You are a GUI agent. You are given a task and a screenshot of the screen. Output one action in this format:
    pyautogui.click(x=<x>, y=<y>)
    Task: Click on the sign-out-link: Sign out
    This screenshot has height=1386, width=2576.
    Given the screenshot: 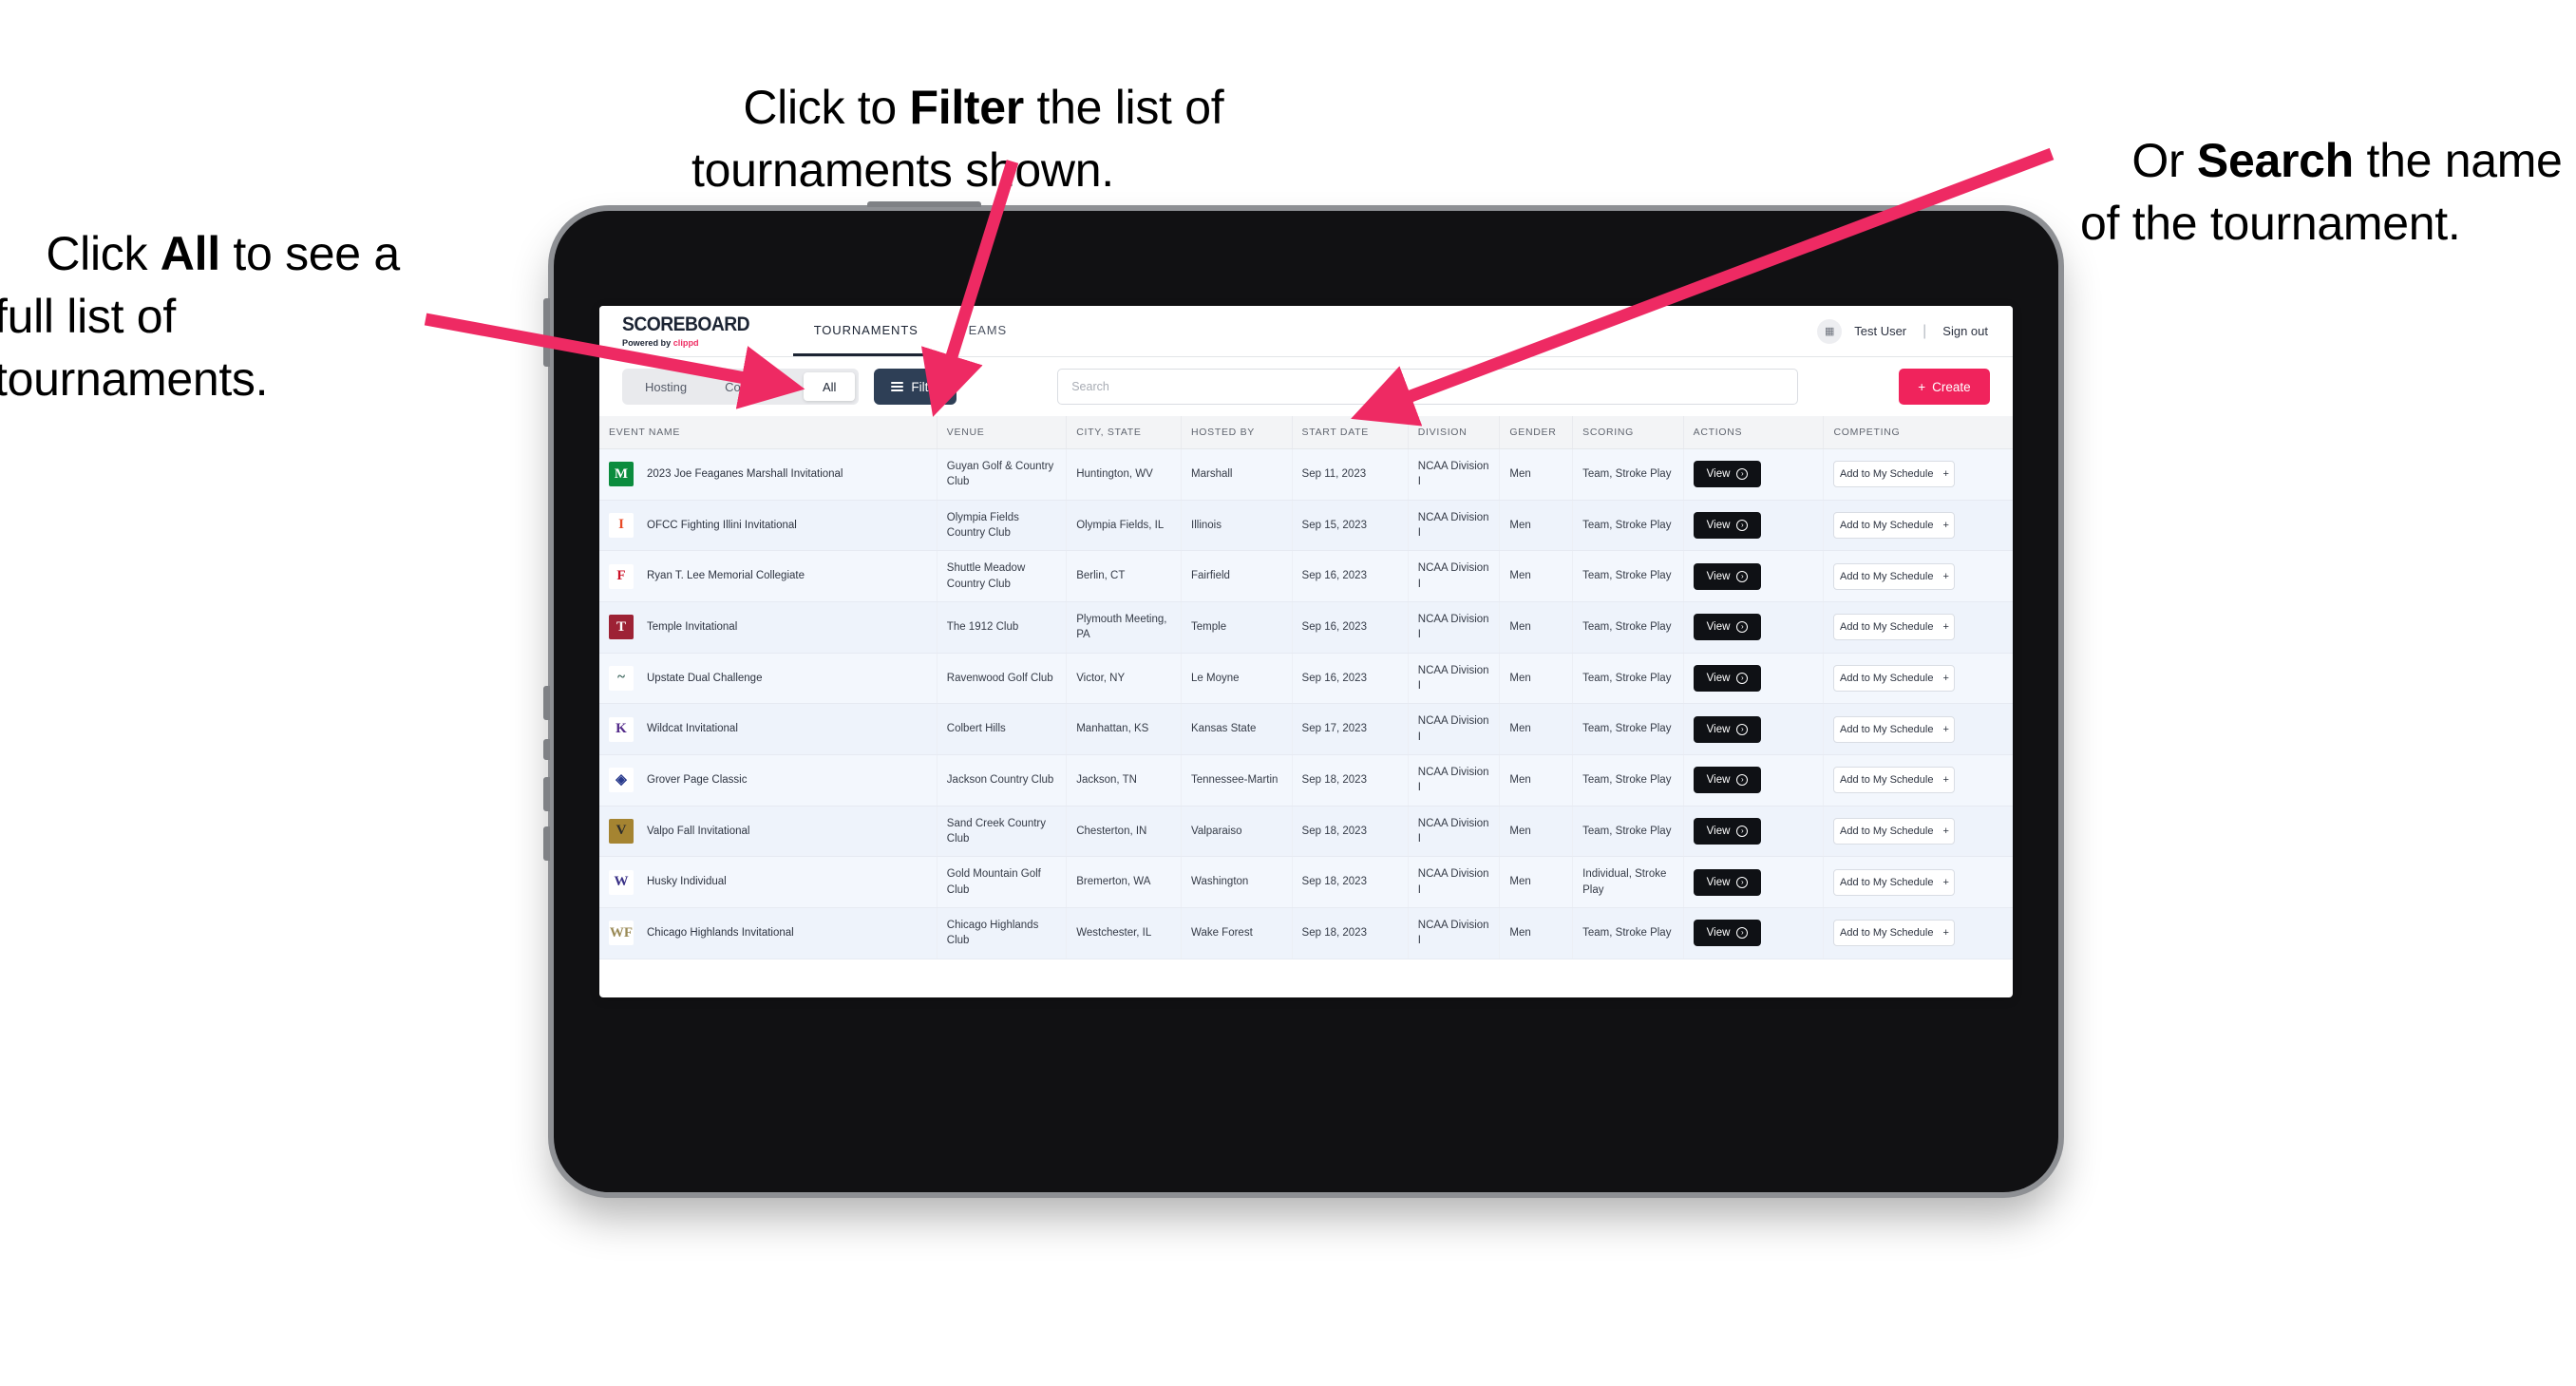 What is the action you would take?
    pyautogui.click(x=1965, y=331)
    